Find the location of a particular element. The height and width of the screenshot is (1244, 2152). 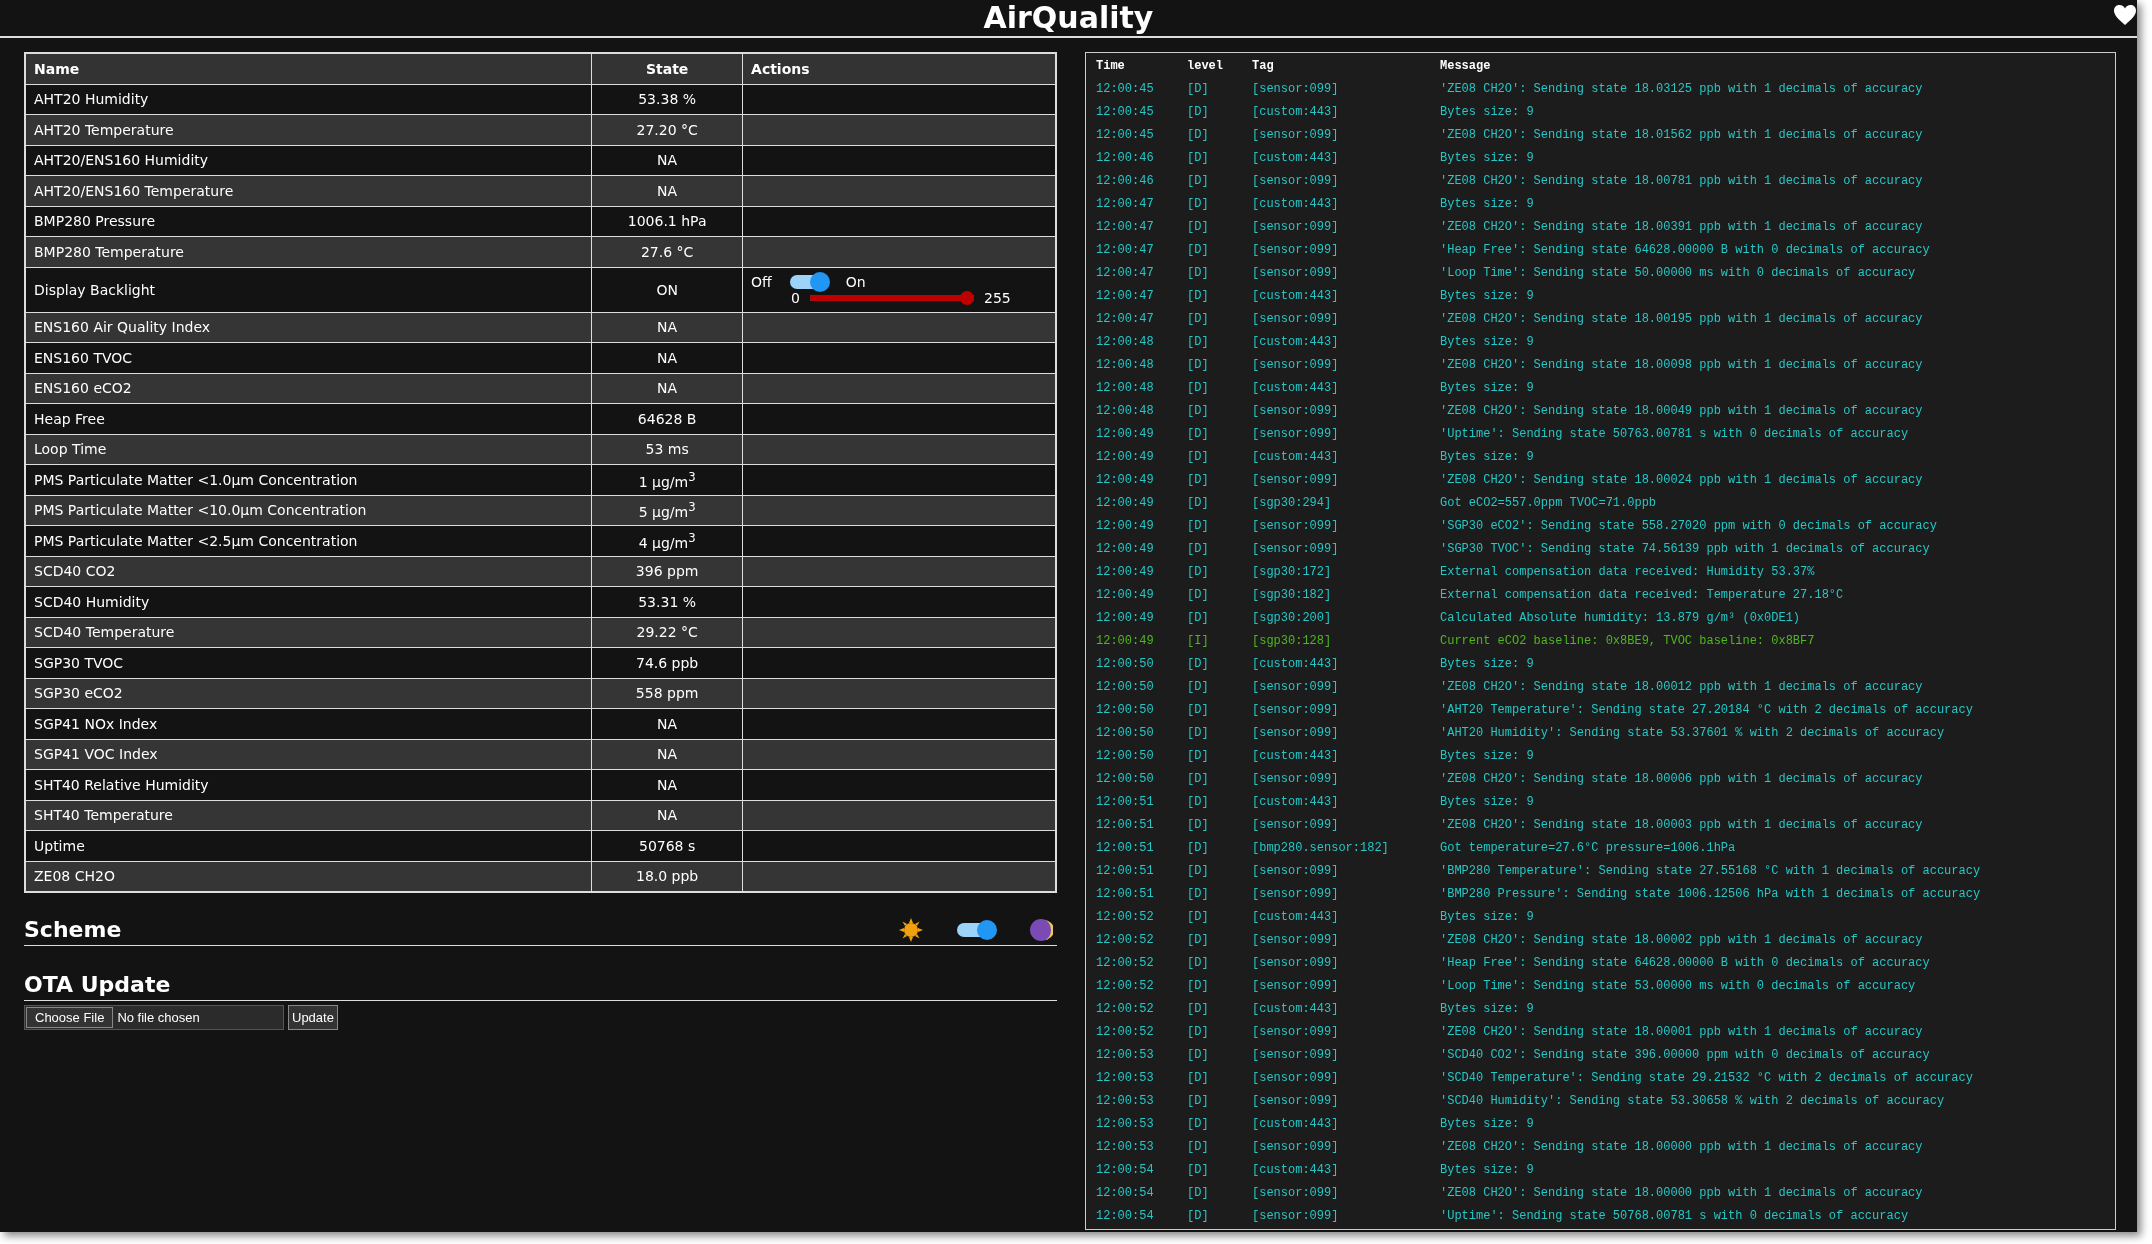

table-cell: Heap Free is located at coordinates (308, 418).